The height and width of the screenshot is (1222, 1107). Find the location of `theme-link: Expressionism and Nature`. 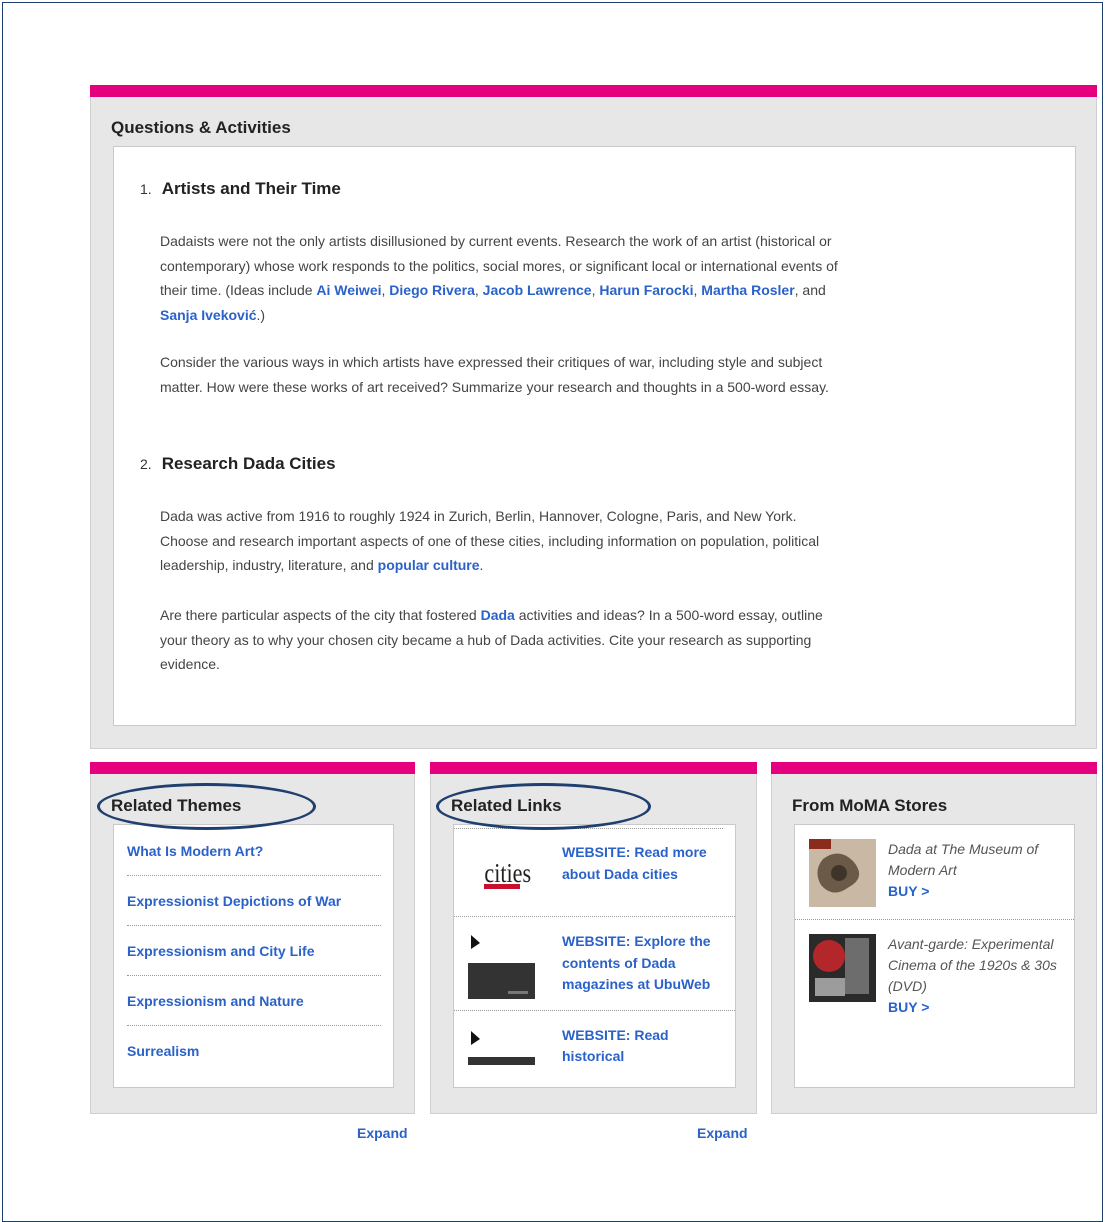

theme-link: Expressionism and Nature is located at coordinates (215, 1001).